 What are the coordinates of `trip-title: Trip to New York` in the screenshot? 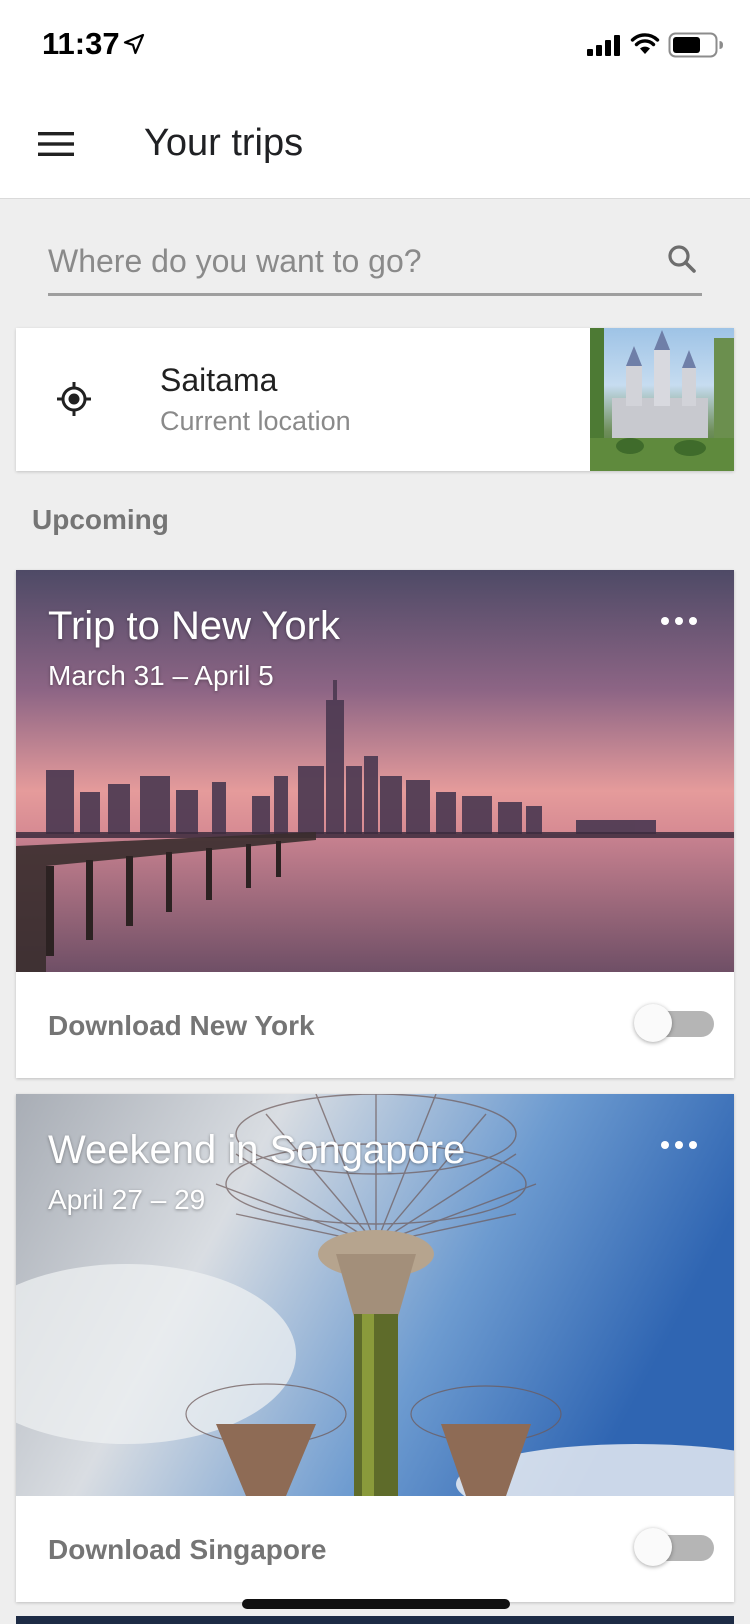 It's located at (194, 626).